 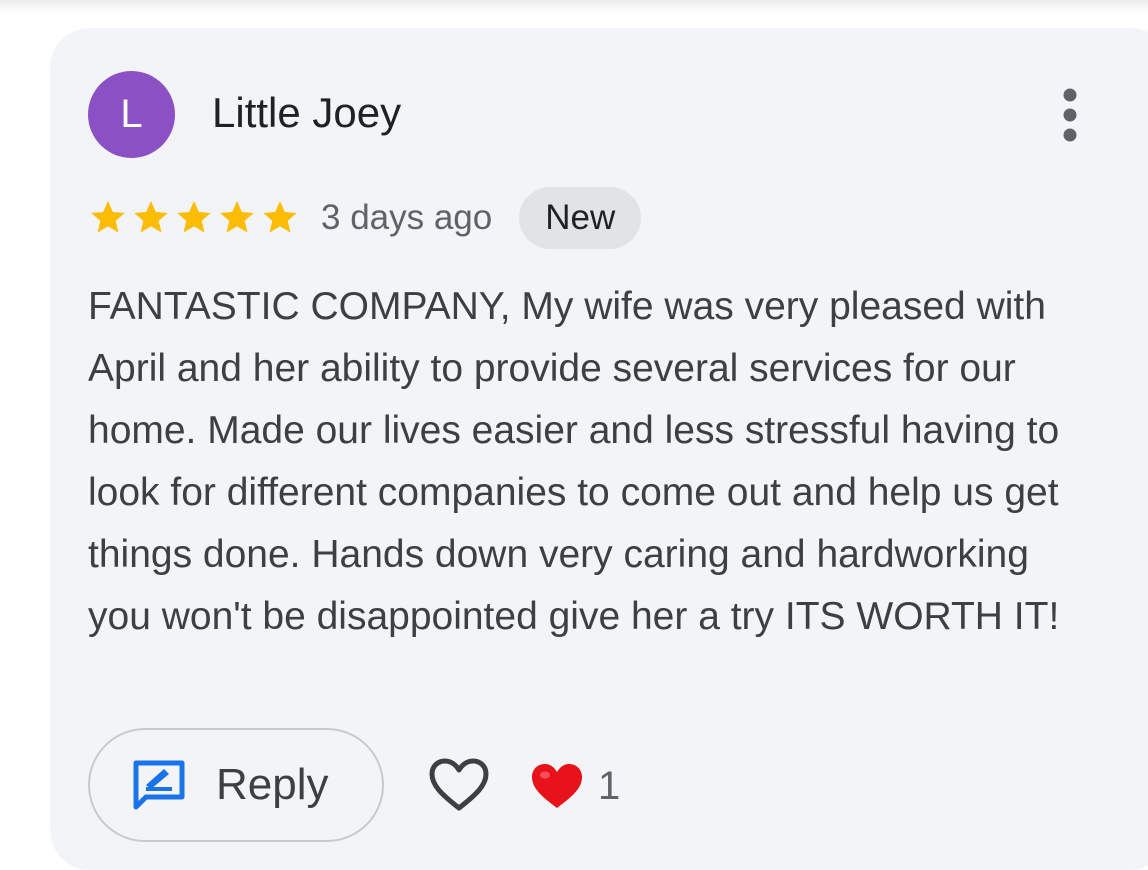 I want to click on reply-label: Reply, so click(x=272, y=784).